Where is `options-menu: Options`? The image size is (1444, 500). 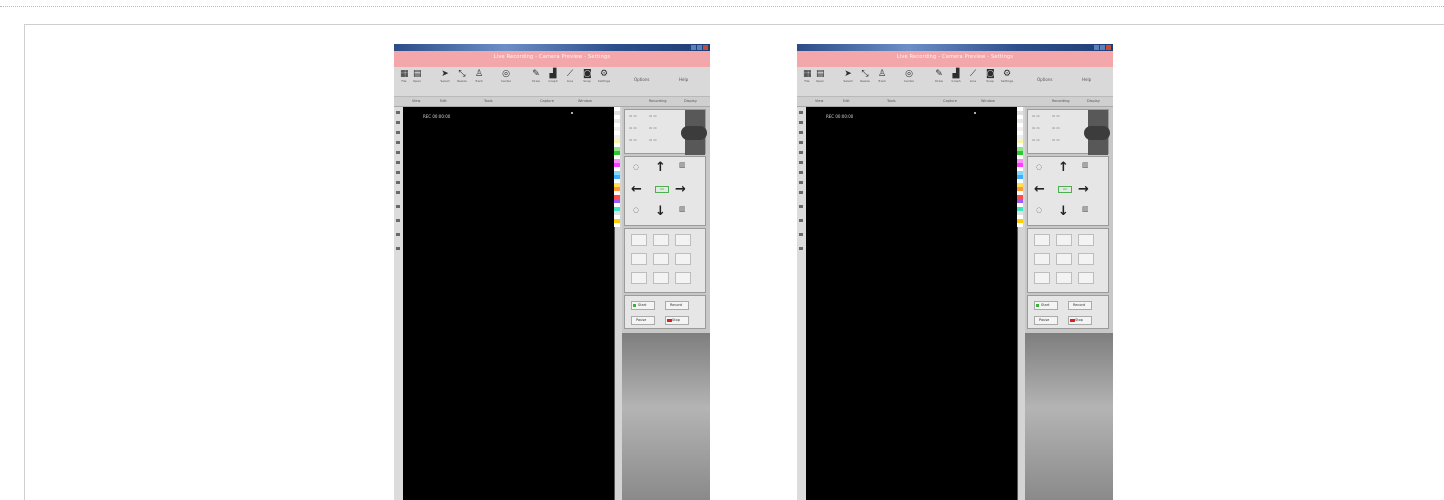 options-menu: Options is located at coordinates (641, 79).